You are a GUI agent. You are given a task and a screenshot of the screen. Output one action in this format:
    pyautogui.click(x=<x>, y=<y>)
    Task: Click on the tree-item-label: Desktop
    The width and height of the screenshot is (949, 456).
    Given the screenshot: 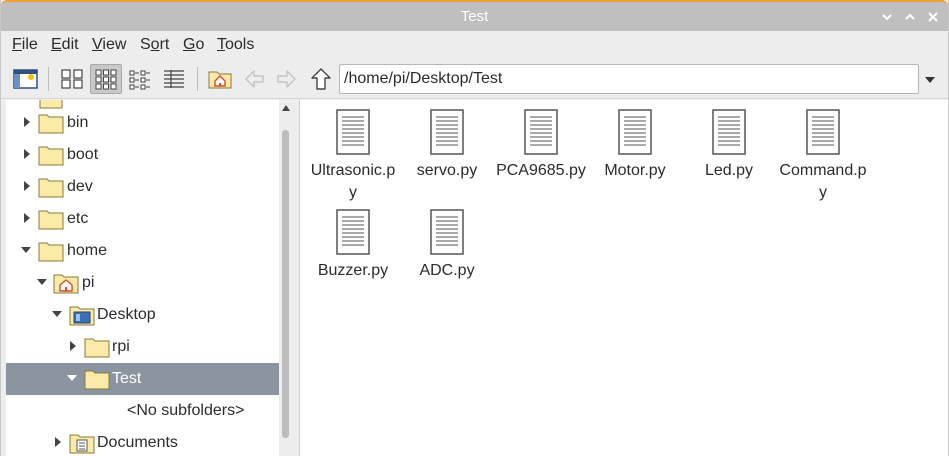 What is the action you would take?
    pyautogui.click(x=126, y=314)
    